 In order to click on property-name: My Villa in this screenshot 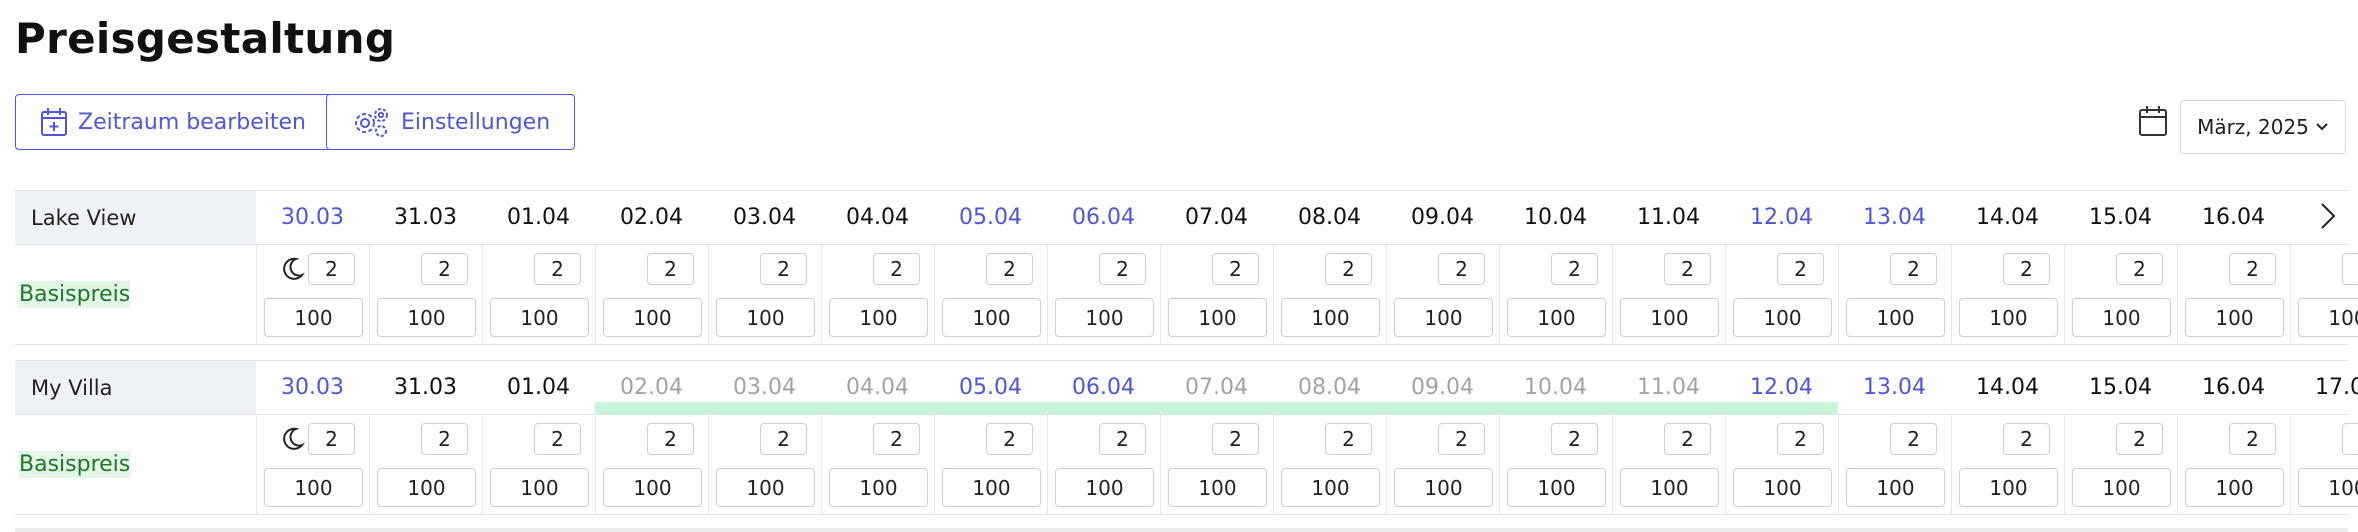, I will do `click(135, 387)`.